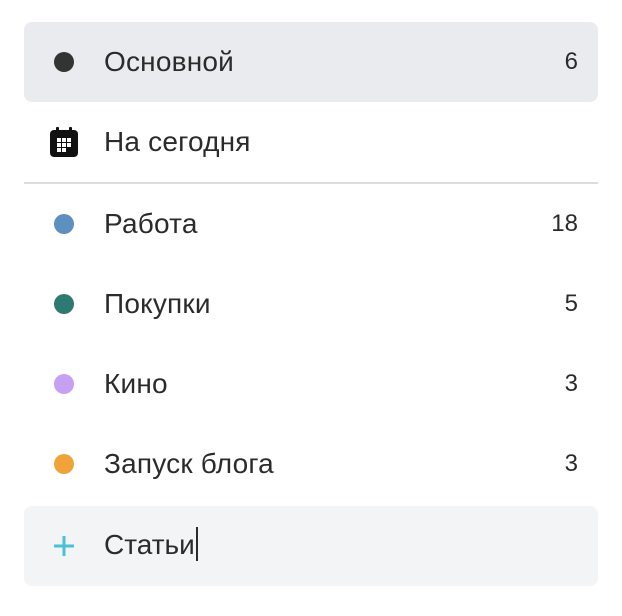 The image size is (622, 616). What do you see at coordinates (571, 303) in the screenshot?
I see `list-item-count: 5` at bounding box center [571, 303].